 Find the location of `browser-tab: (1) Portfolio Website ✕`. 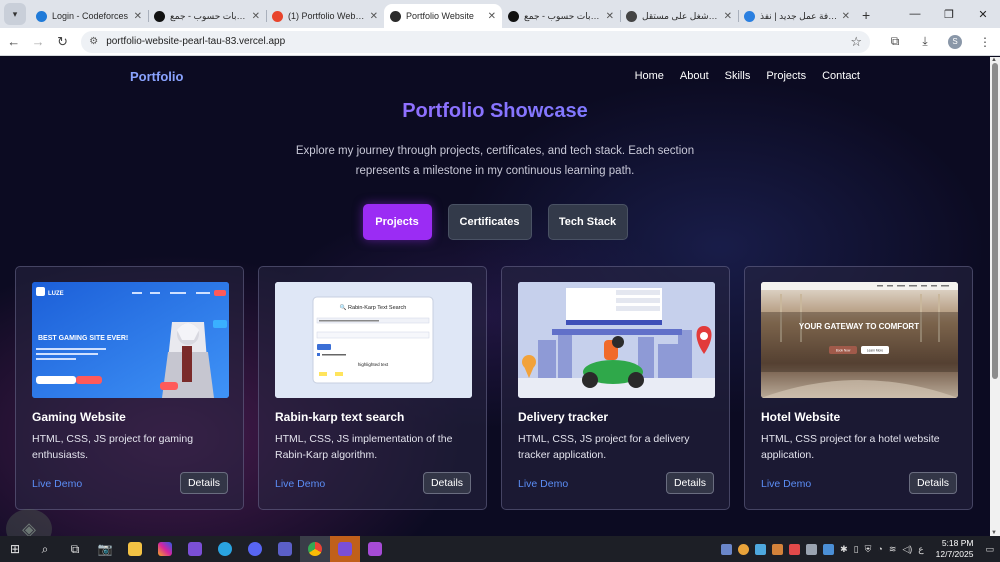

browser-tab: (1) Portfolio Website ✕ is located at coordinates (325, 16).